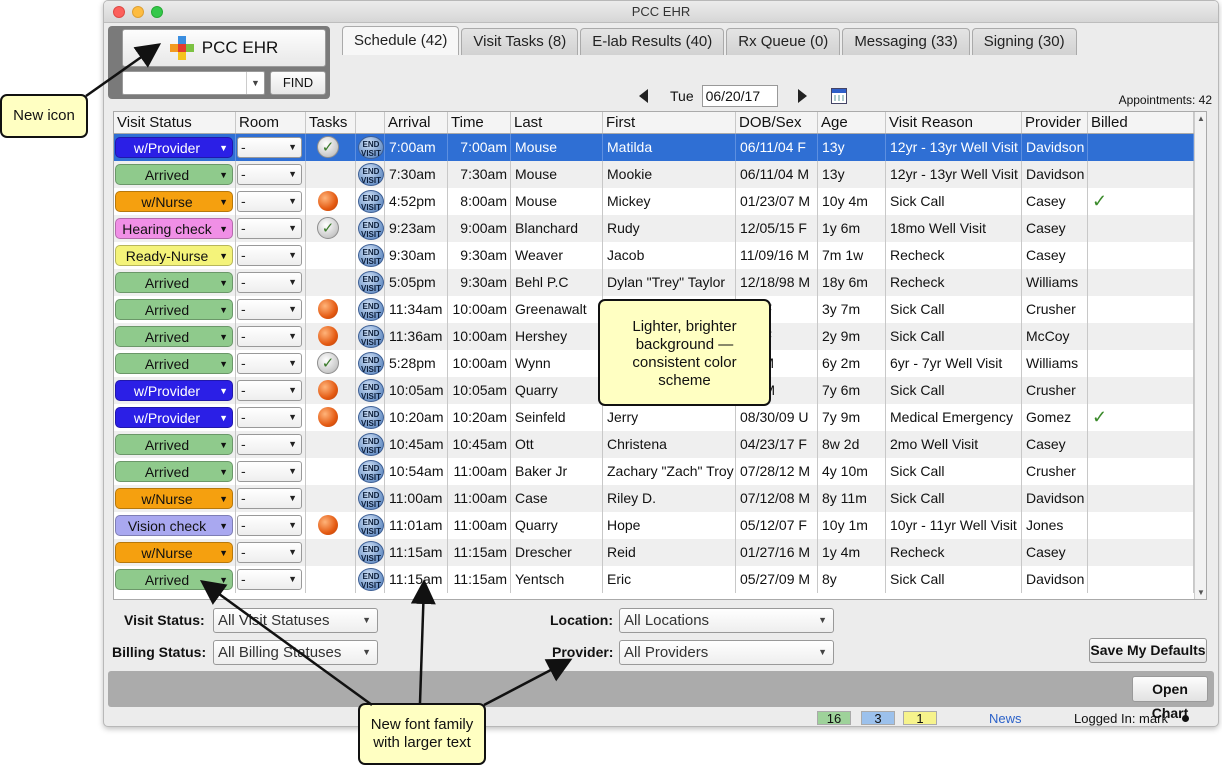  What do you see at coordinates (138, 12) in the screenshot?
I see `minimize-window-button` at bounding box center [138, 12].